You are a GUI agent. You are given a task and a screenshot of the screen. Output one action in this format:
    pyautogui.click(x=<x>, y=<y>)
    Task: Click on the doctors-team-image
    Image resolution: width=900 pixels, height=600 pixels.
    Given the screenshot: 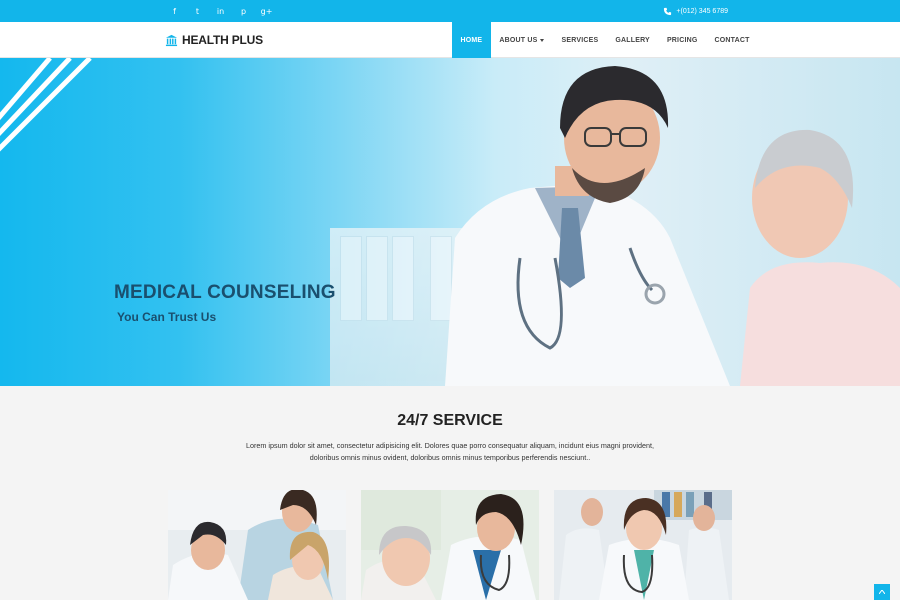 What is the action you would take?
    pyautogui.click(x=257, y=545)
    